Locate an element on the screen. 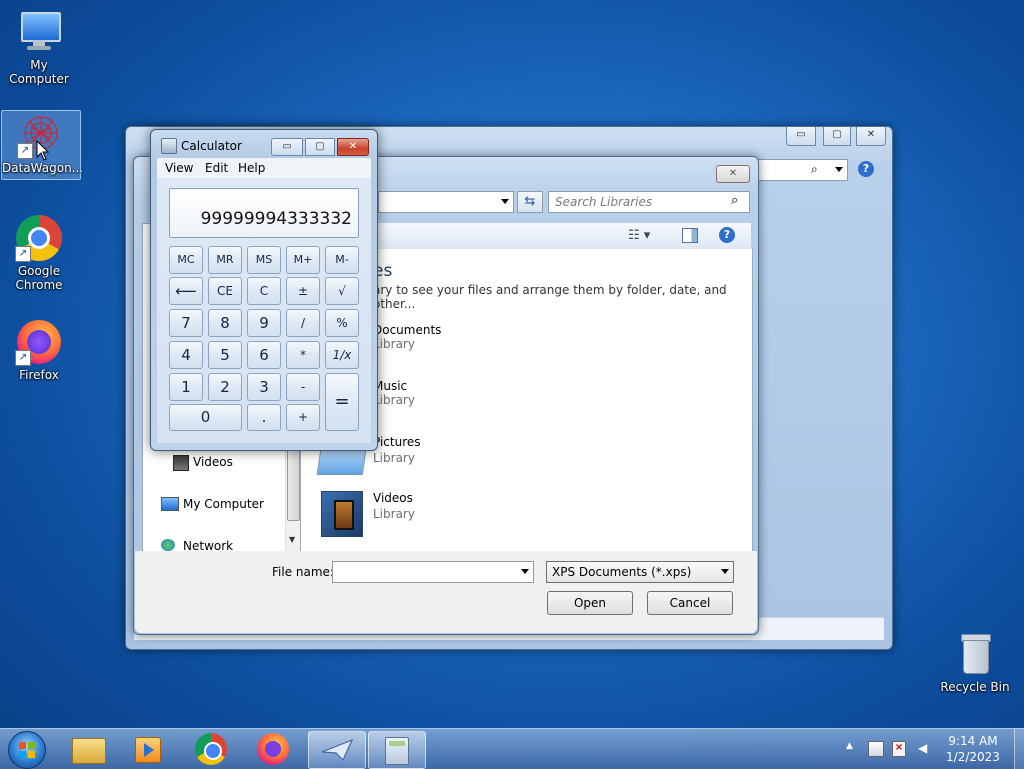 The width and height of the screenshot is (1024, 769). dialog-close-button: ✕ is located at coordinates (733, 174).